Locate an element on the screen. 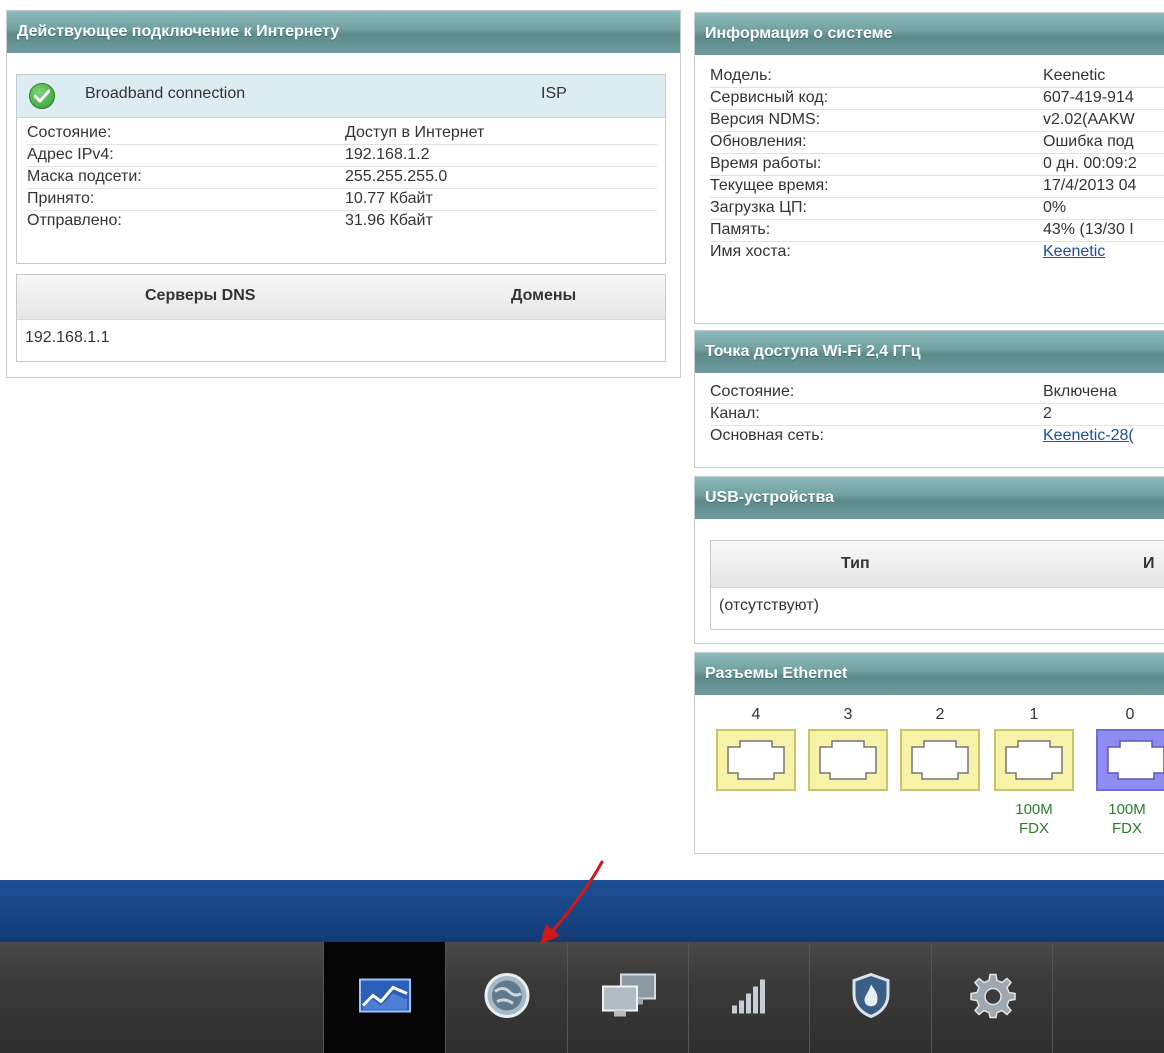  detail-row: Состояние: Доступ в Интернет is located at coordinates (342, 134).